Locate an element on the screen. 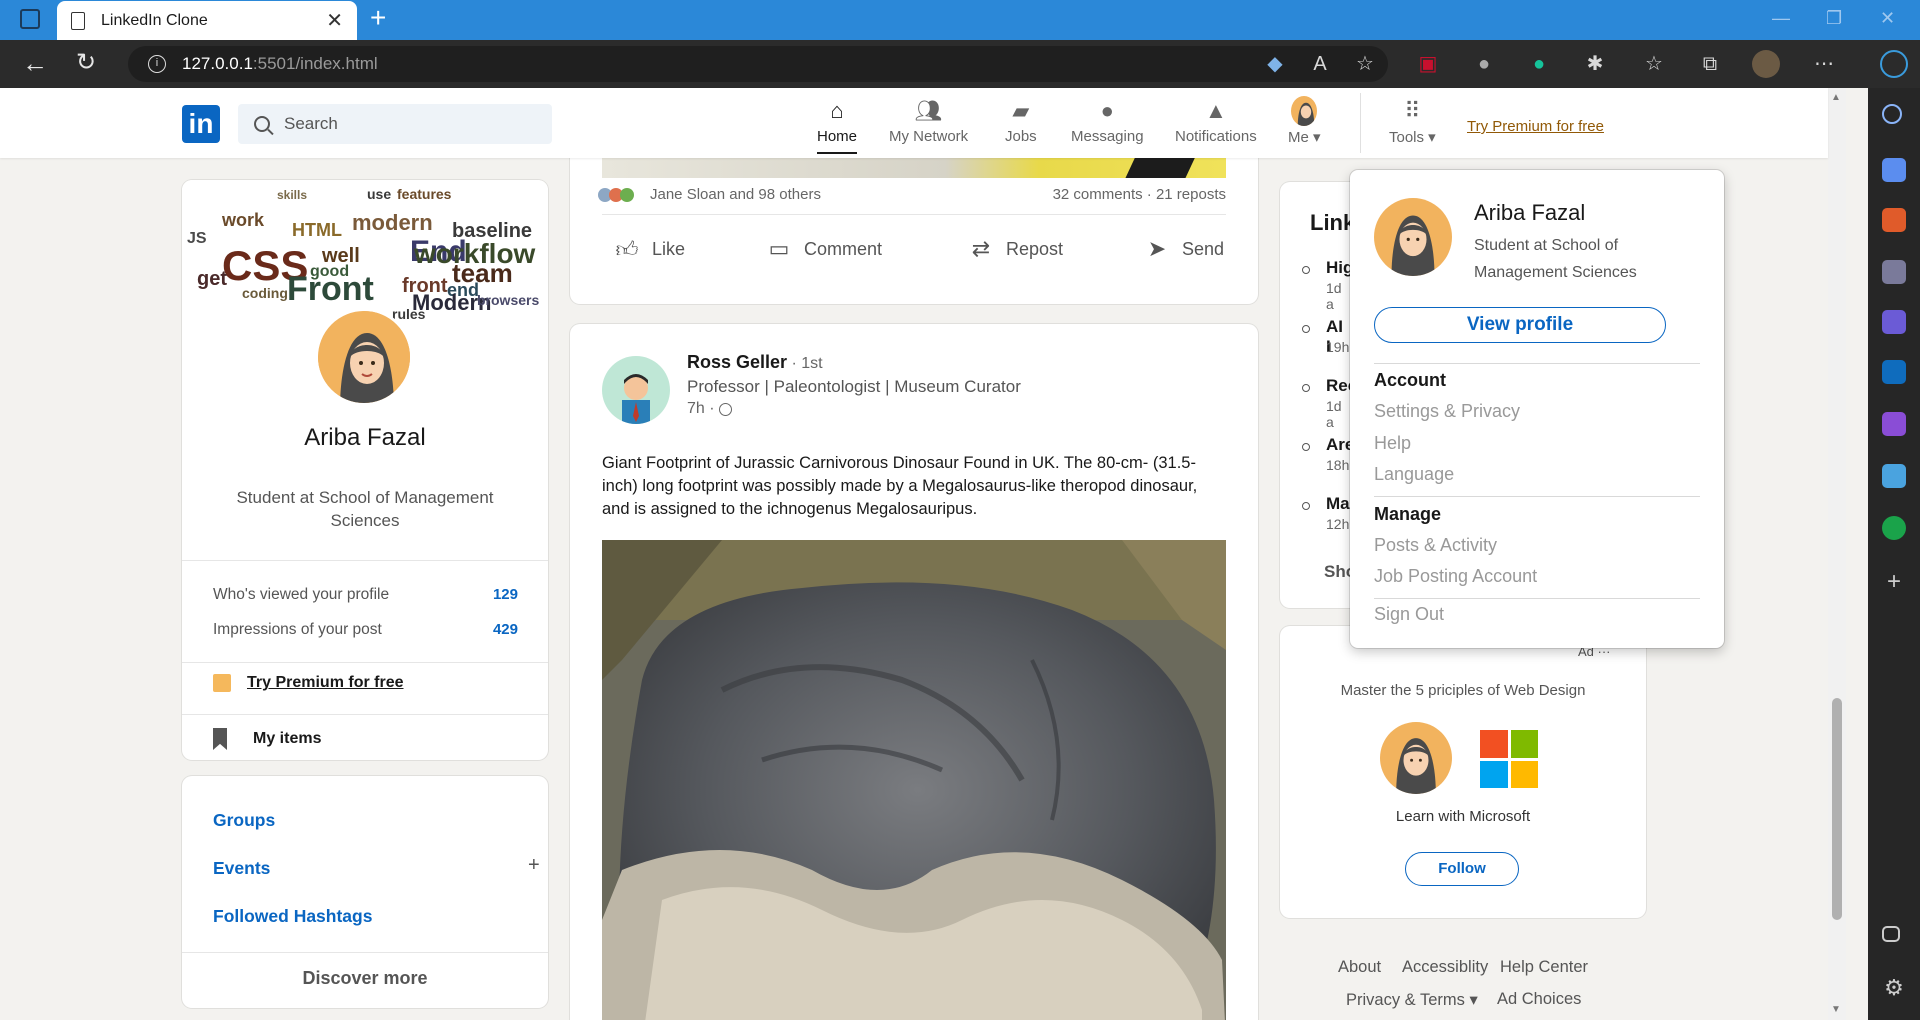  extensions-icon: ✱ is located at coordinates (1595, 64).